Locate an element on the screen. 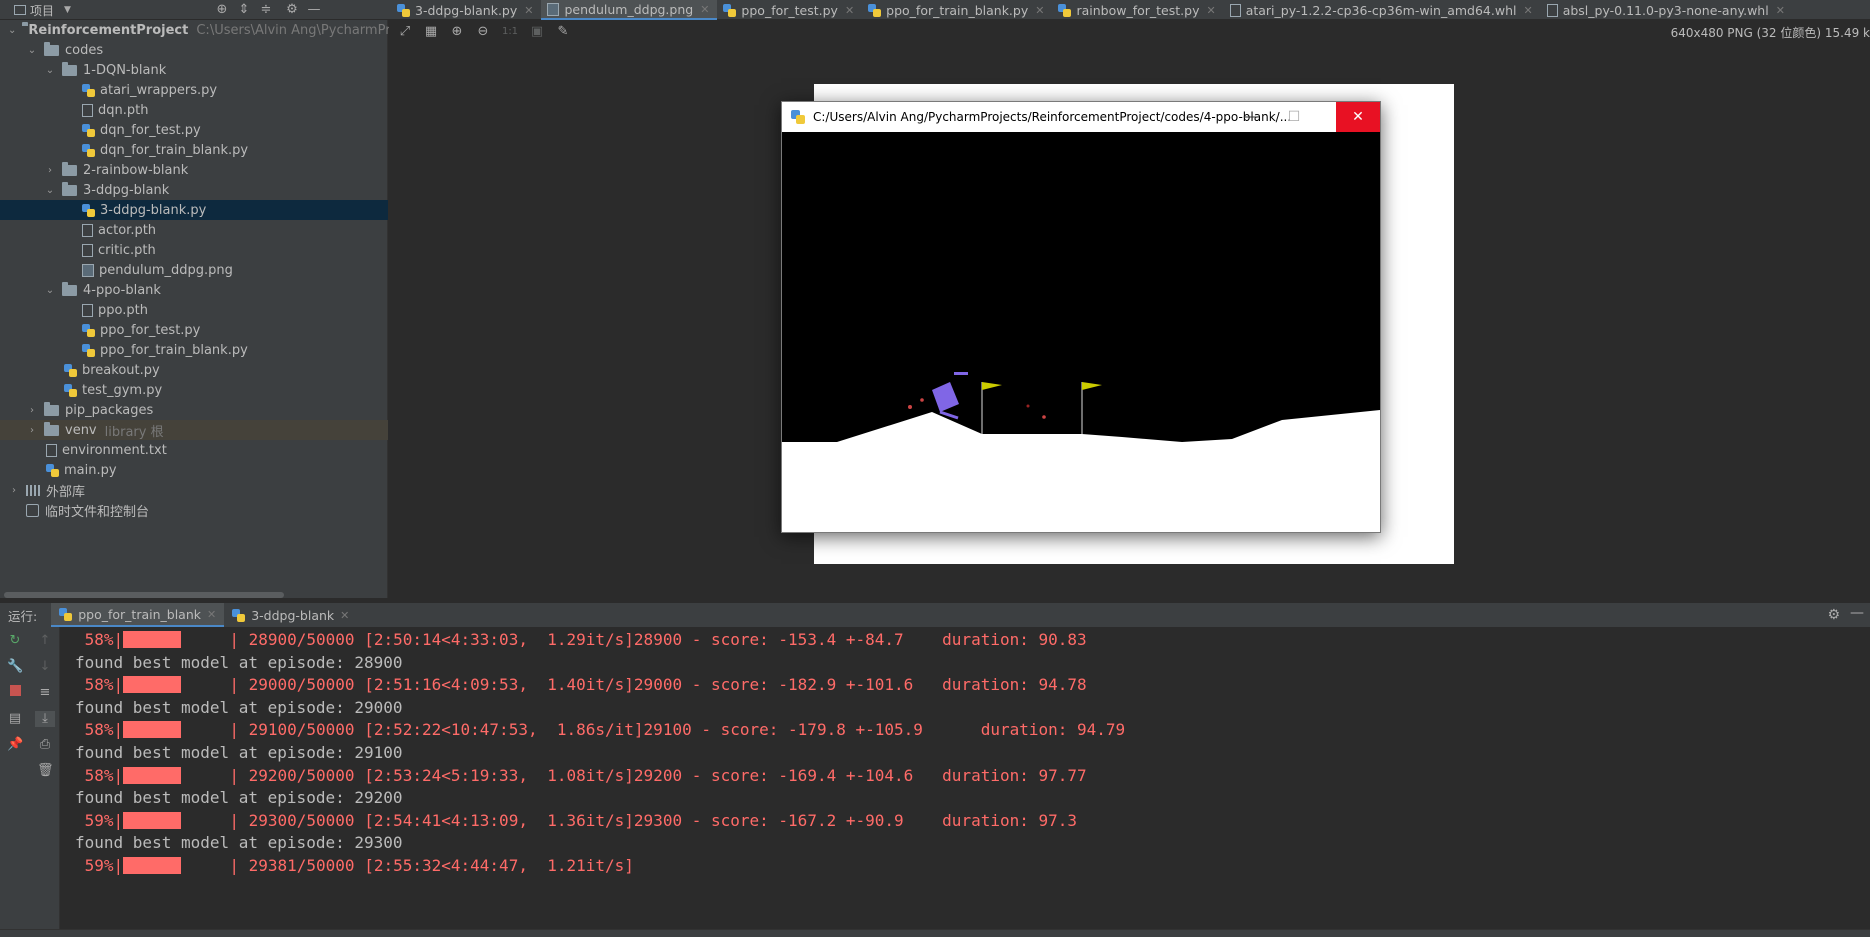 The image size is (1870, 937). minimize-button: — is located at coordinates (1250, 117).